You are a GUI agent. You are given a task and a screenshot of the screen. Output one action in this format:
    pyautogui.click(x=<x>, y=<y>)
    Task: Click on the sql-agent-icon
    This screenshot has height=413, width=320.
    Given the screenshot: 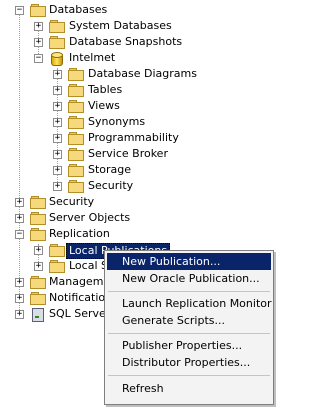 What is the action you would take?
    pyautogui.click(x=38, y=314)
    